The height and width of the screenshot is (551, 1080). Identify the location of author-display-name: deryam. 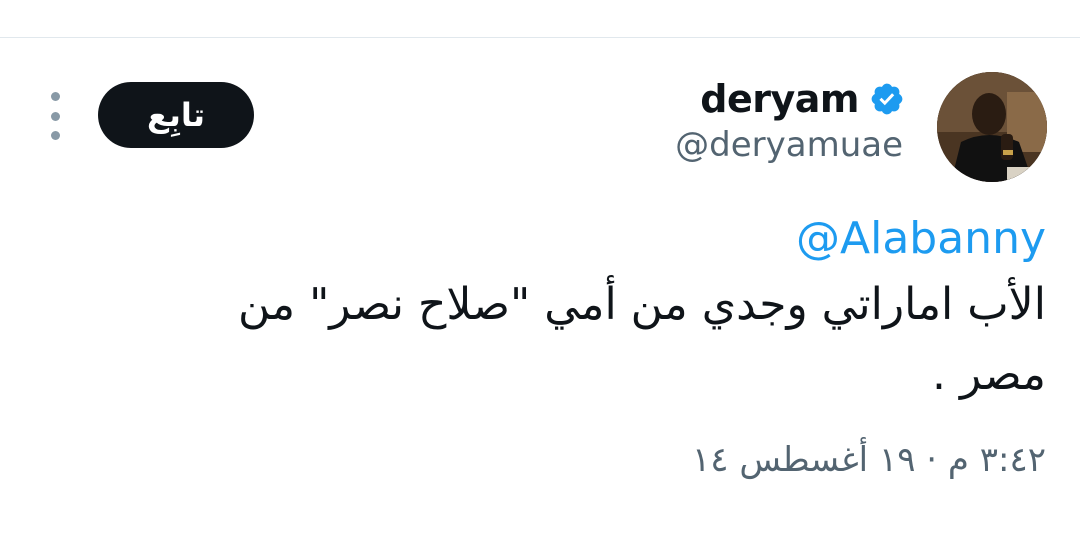
(779, 99).